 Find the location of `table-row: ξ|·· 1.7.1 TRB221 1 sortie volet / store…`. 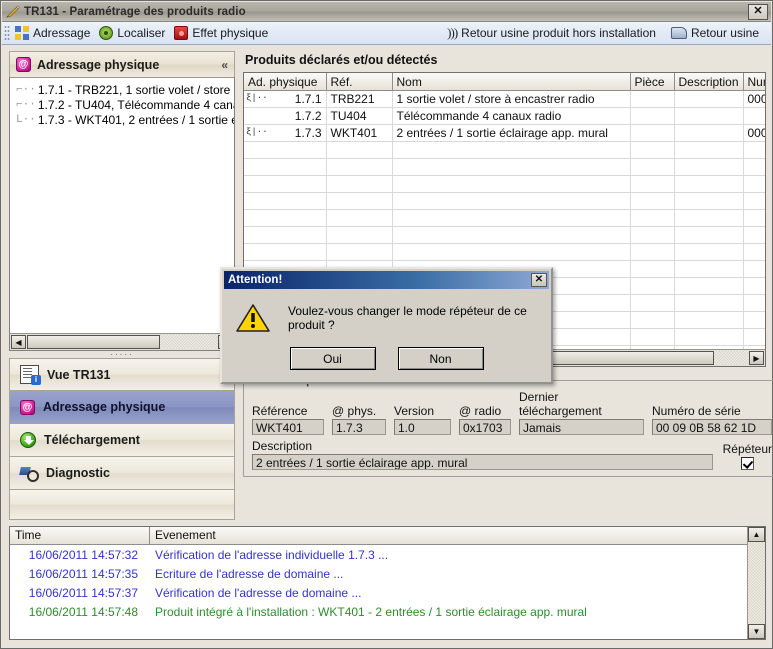

table-row: ξ|·· 1.7.1 TRB221 1 sortie volet / store… is located at coordinates (504, 99).